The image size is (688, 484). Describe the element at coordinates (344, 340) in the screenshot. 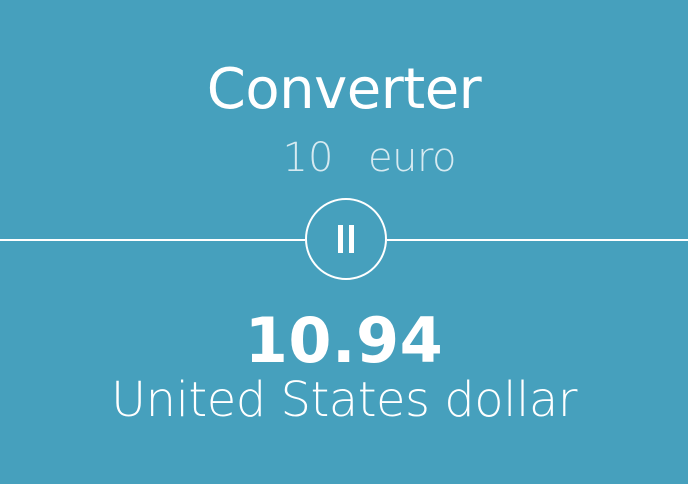

I see `result-value: 10.94` at that location.